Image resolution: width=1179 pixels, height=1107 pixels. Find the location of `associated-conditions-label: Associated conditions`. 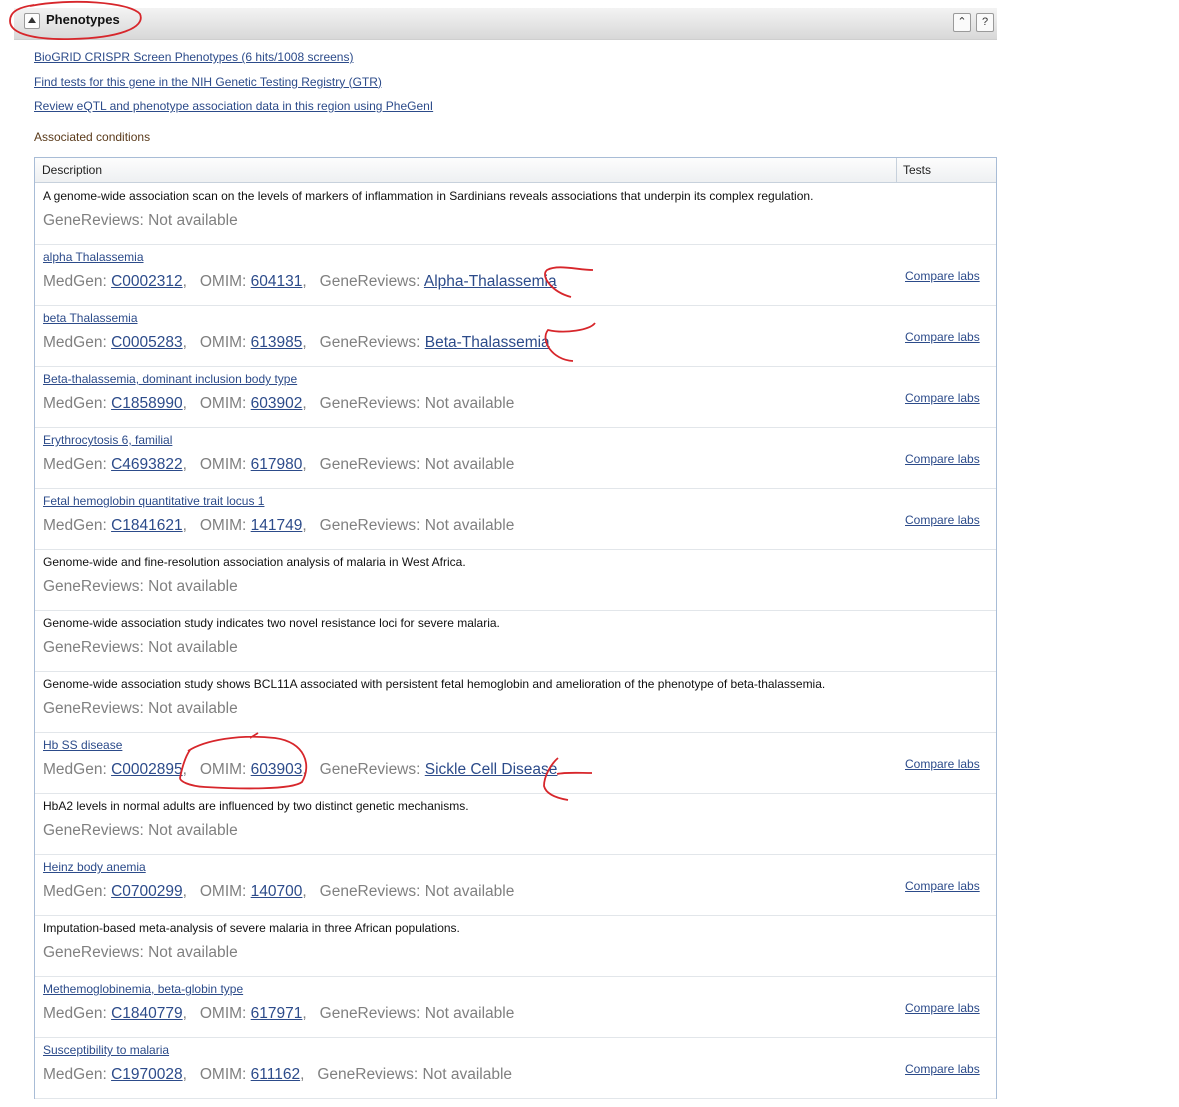

associated-conditions-label: Associated conditions is located at coordinates (92, 137).